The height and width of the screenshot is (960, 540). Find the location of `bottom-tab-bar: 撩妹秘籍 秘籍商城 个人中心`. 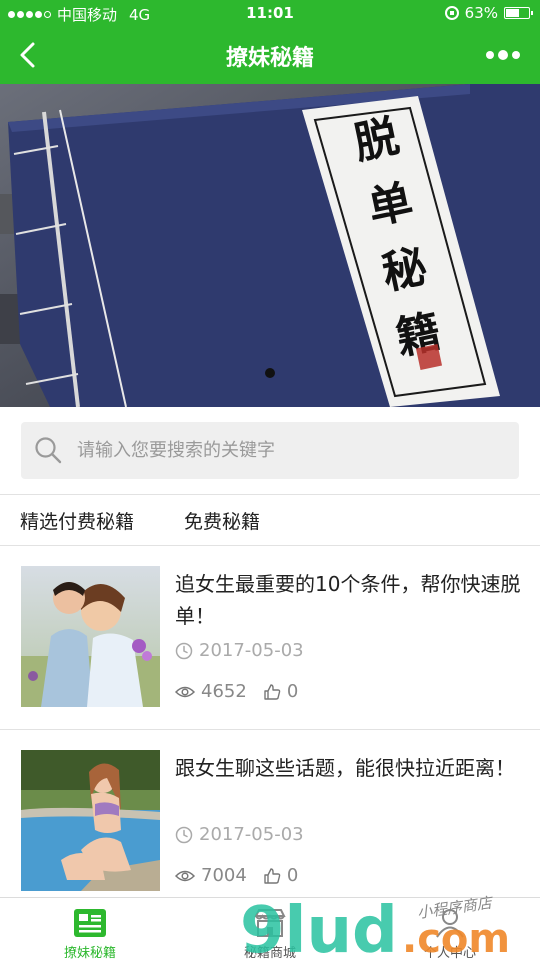

bottom-tab-bar: 撩妹秘籍 秘籍商城 个人中心 is located at coordinates (270, 928).